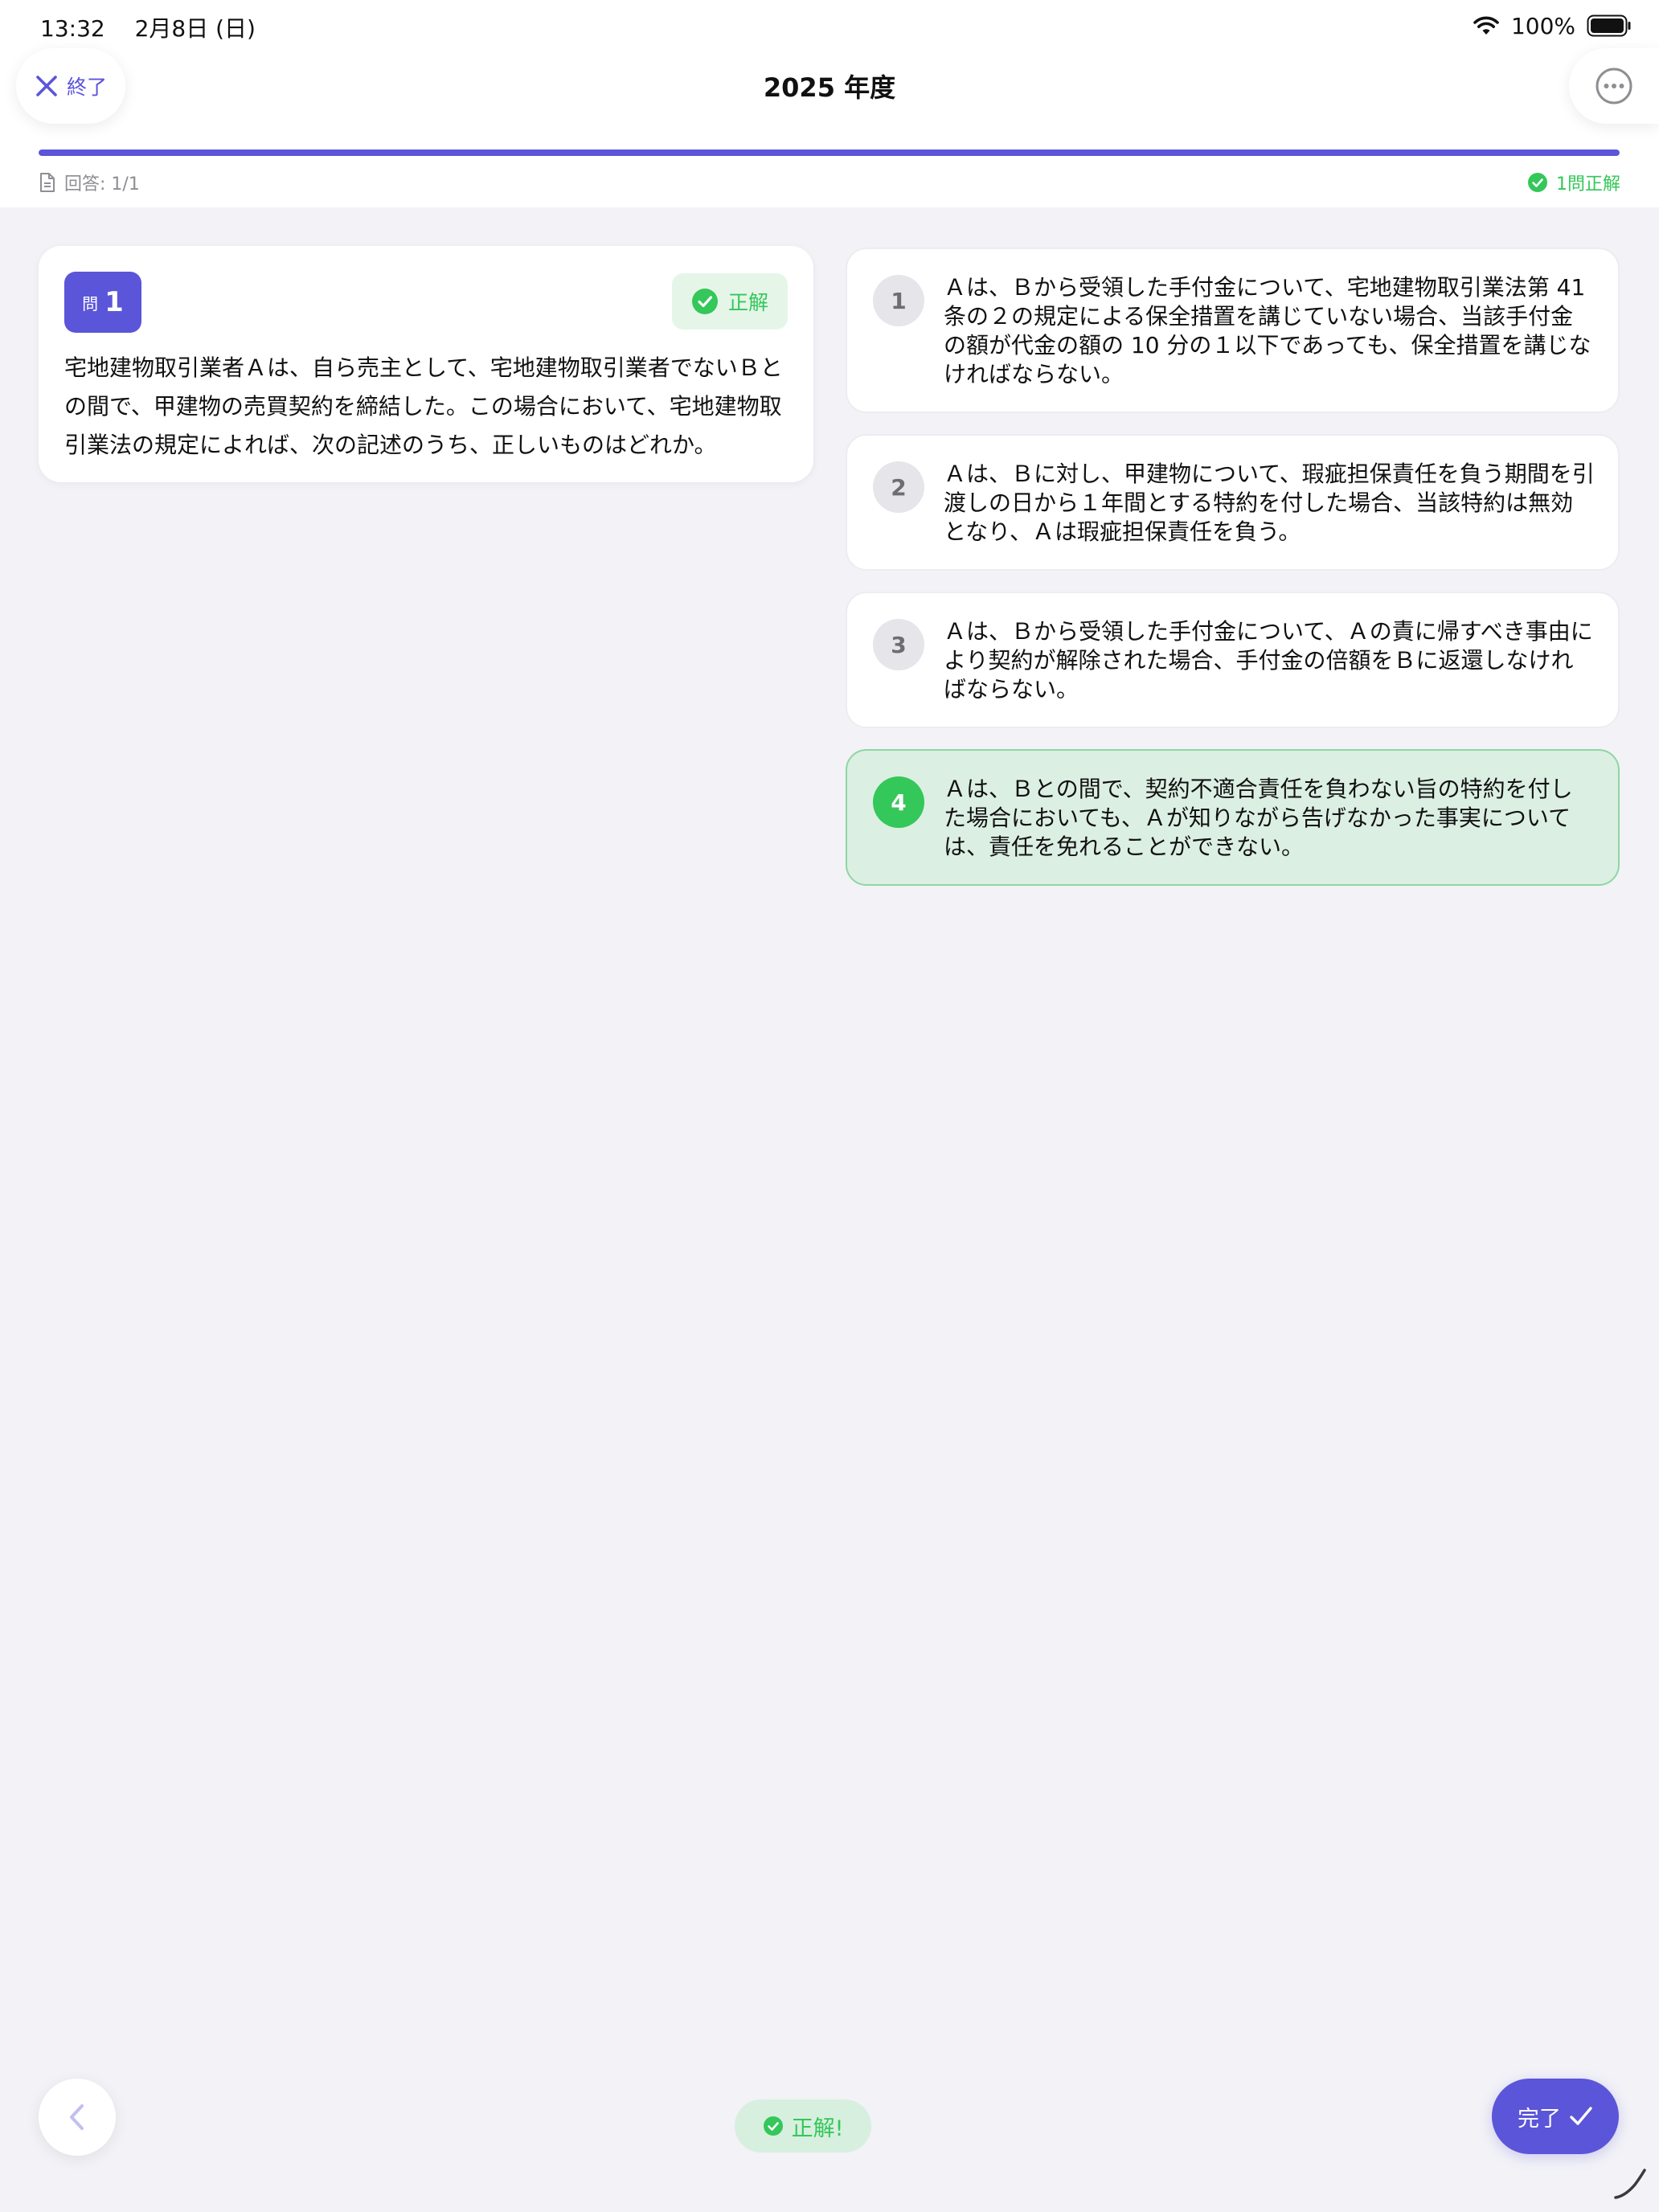  Describe the element at coordinates (898, 802) in the screenshot. I see `choice-number: 4` at that location.